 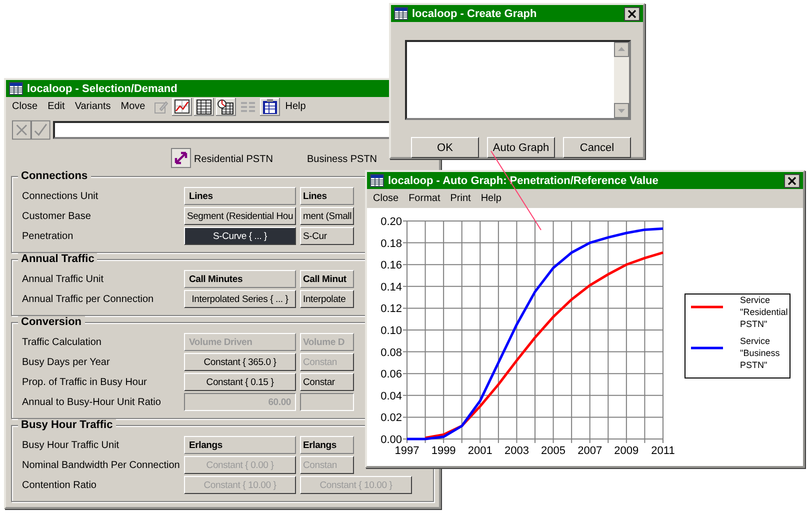 What do you see at coordinates (391, 440) in the screenshot?
I see `axis-tick-label: 0.00` at bounding box center [391, 440].